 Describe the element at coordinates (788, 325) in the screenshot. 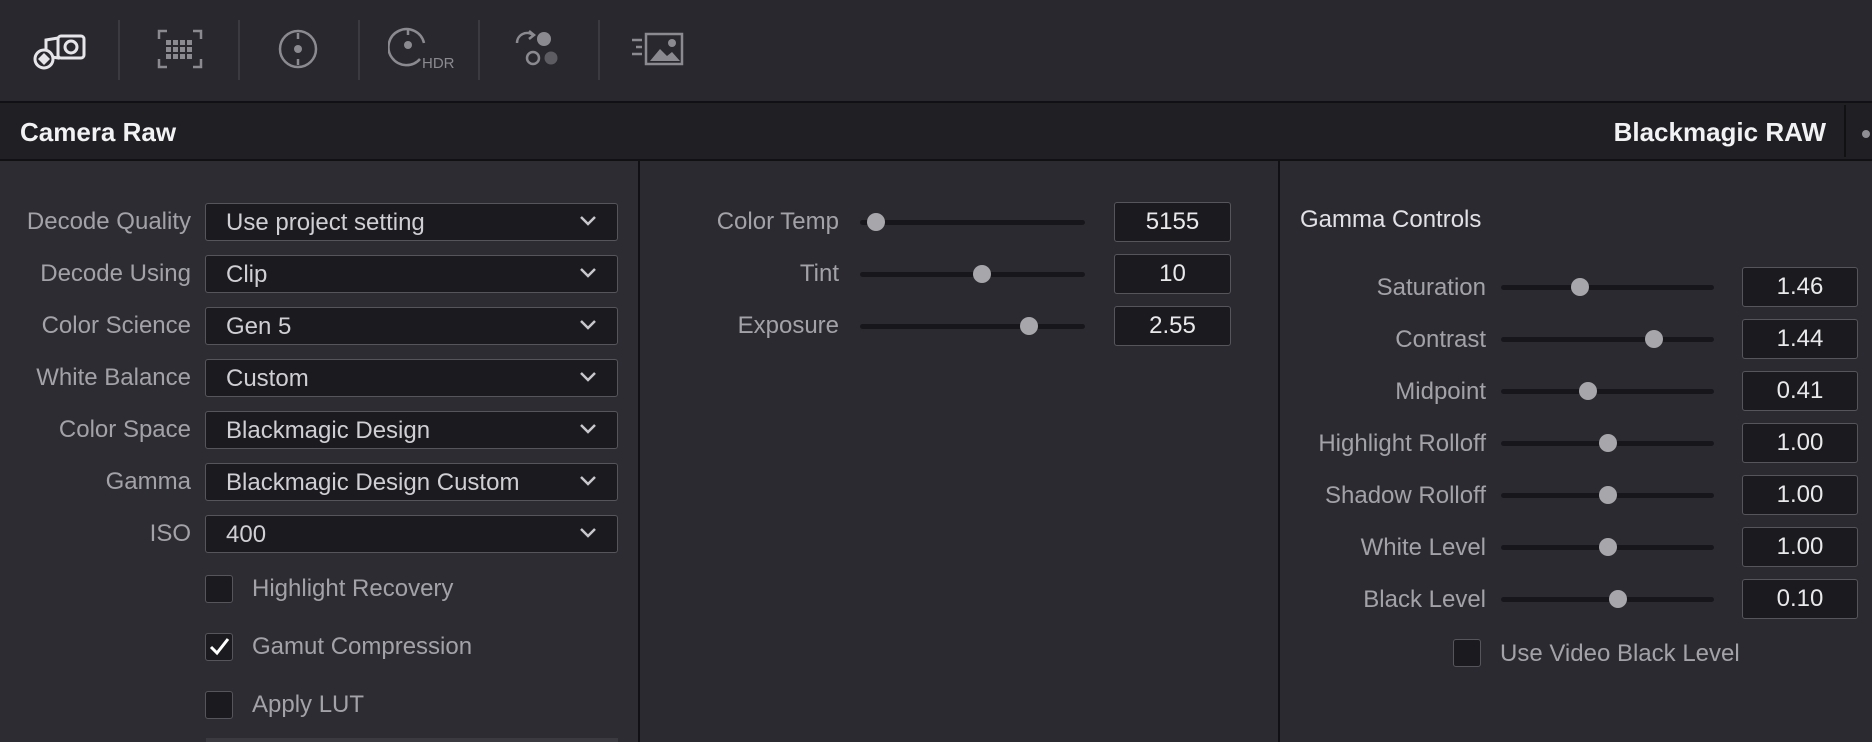

I see `exposure-label: Exposure` at that location.